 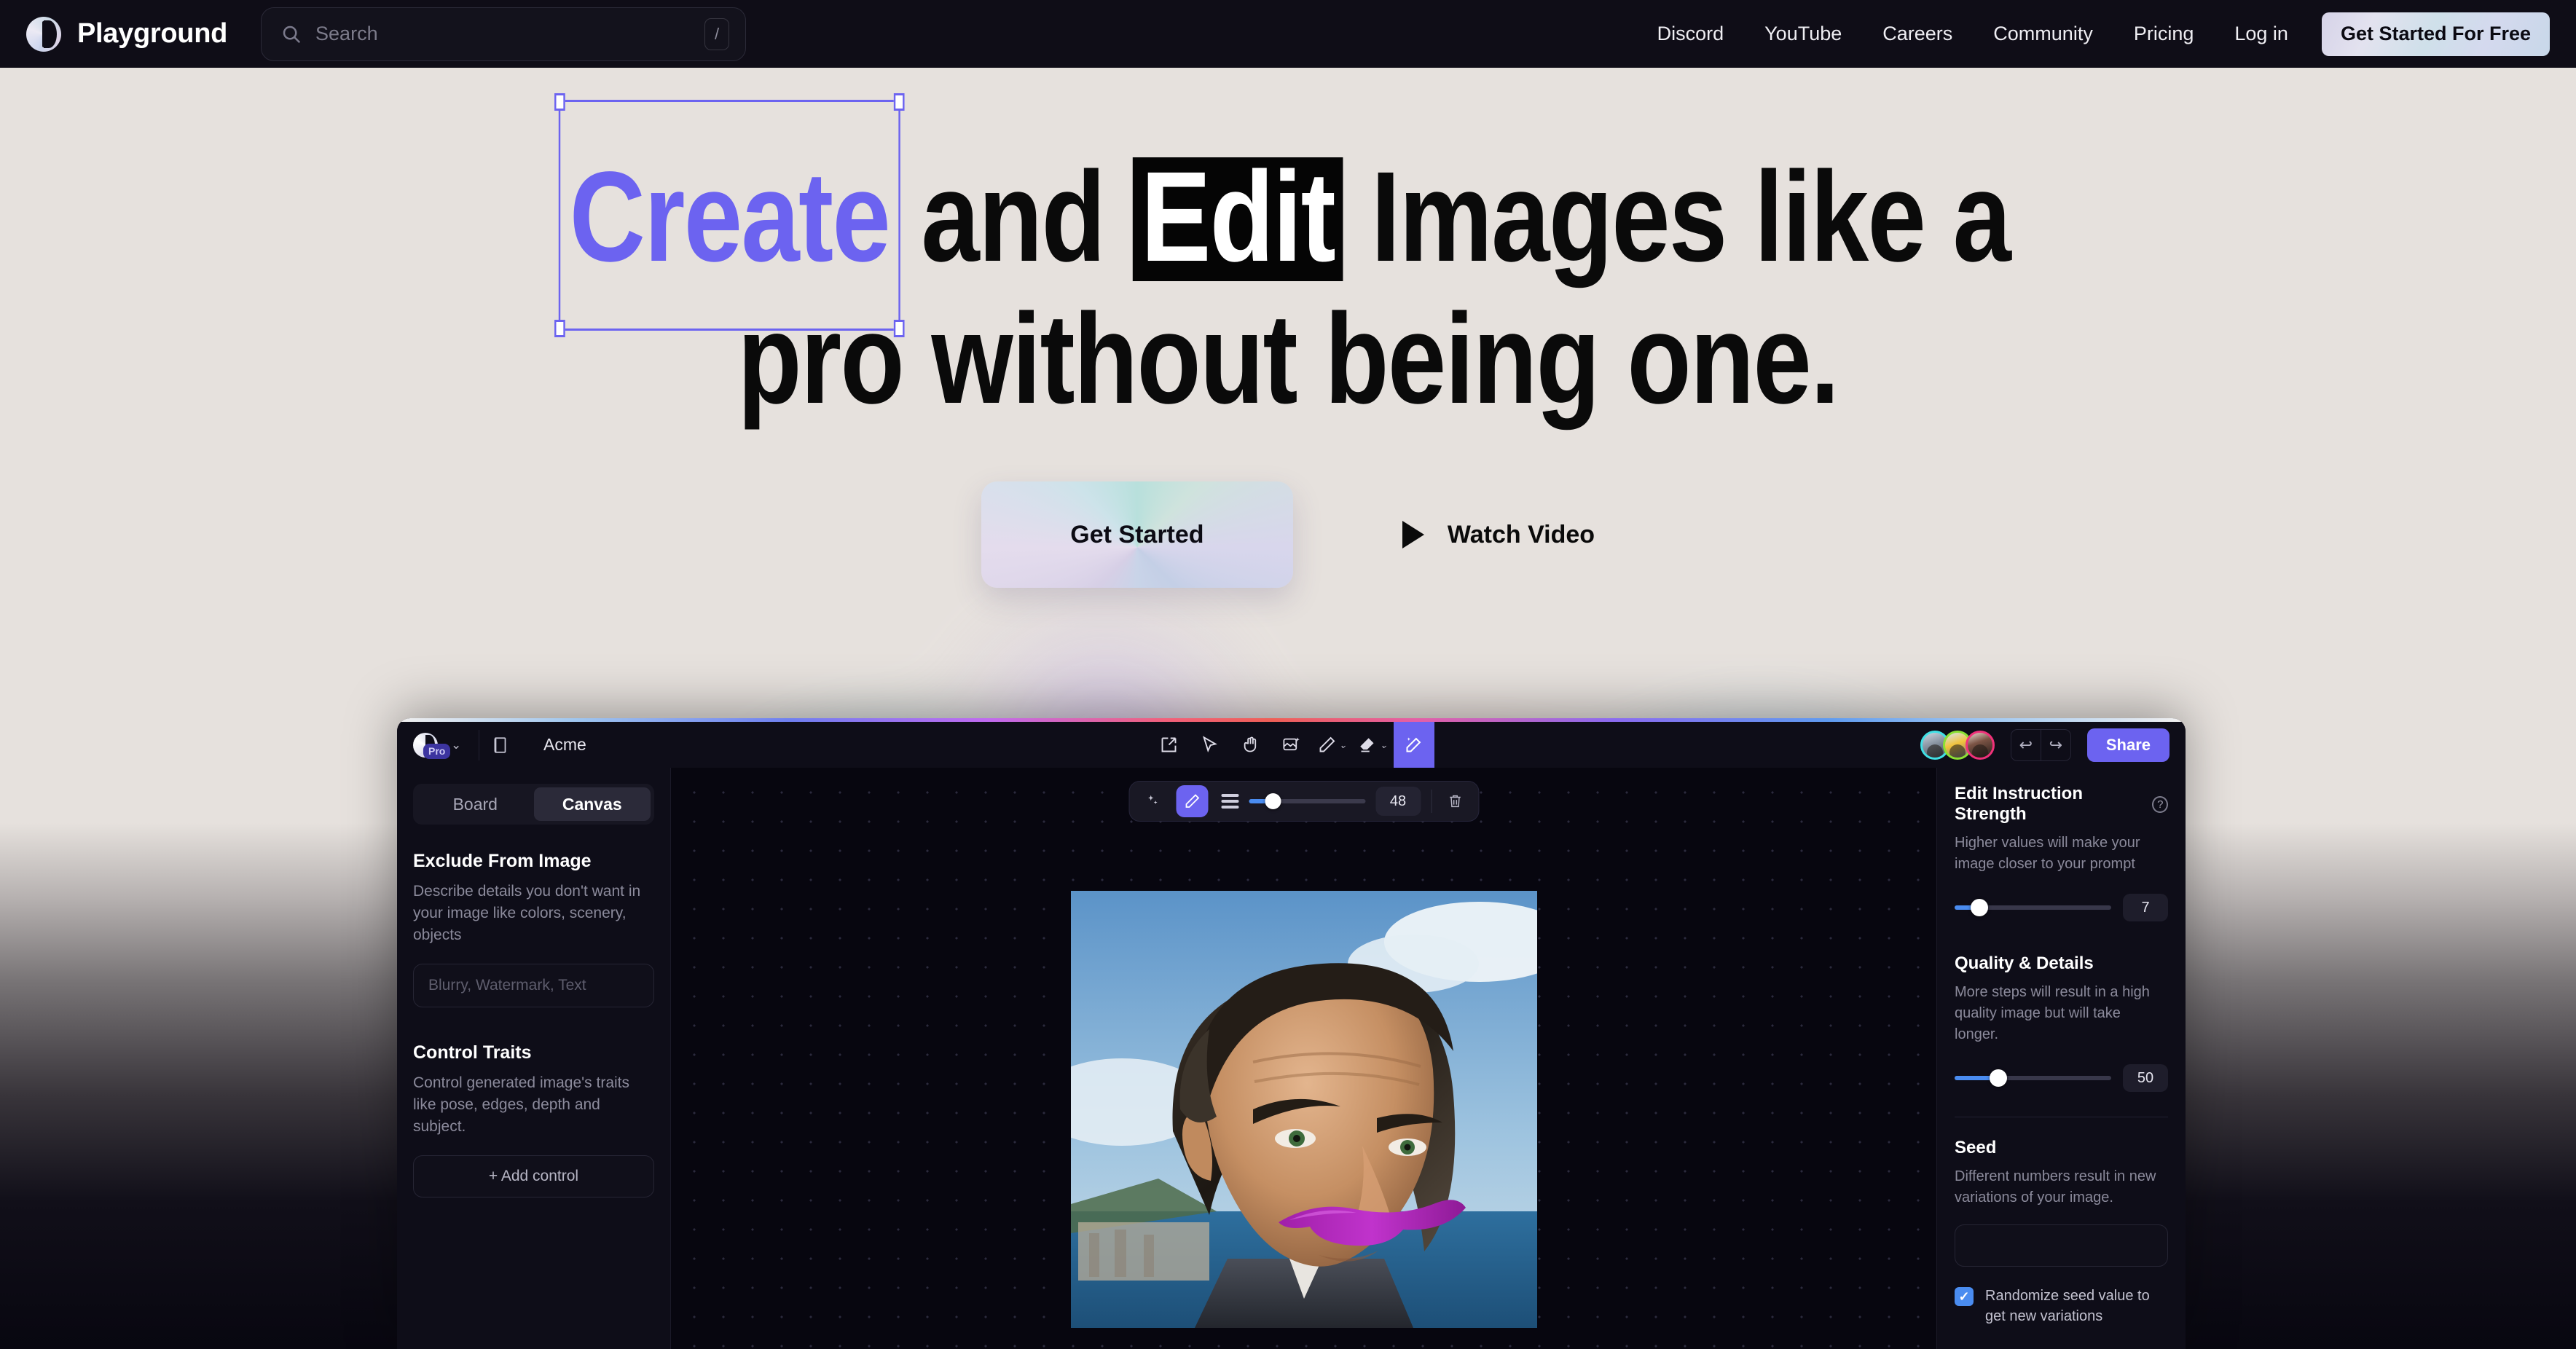 I want to click on panel-tabs: Board Canvas, so click(x=533, y=804).